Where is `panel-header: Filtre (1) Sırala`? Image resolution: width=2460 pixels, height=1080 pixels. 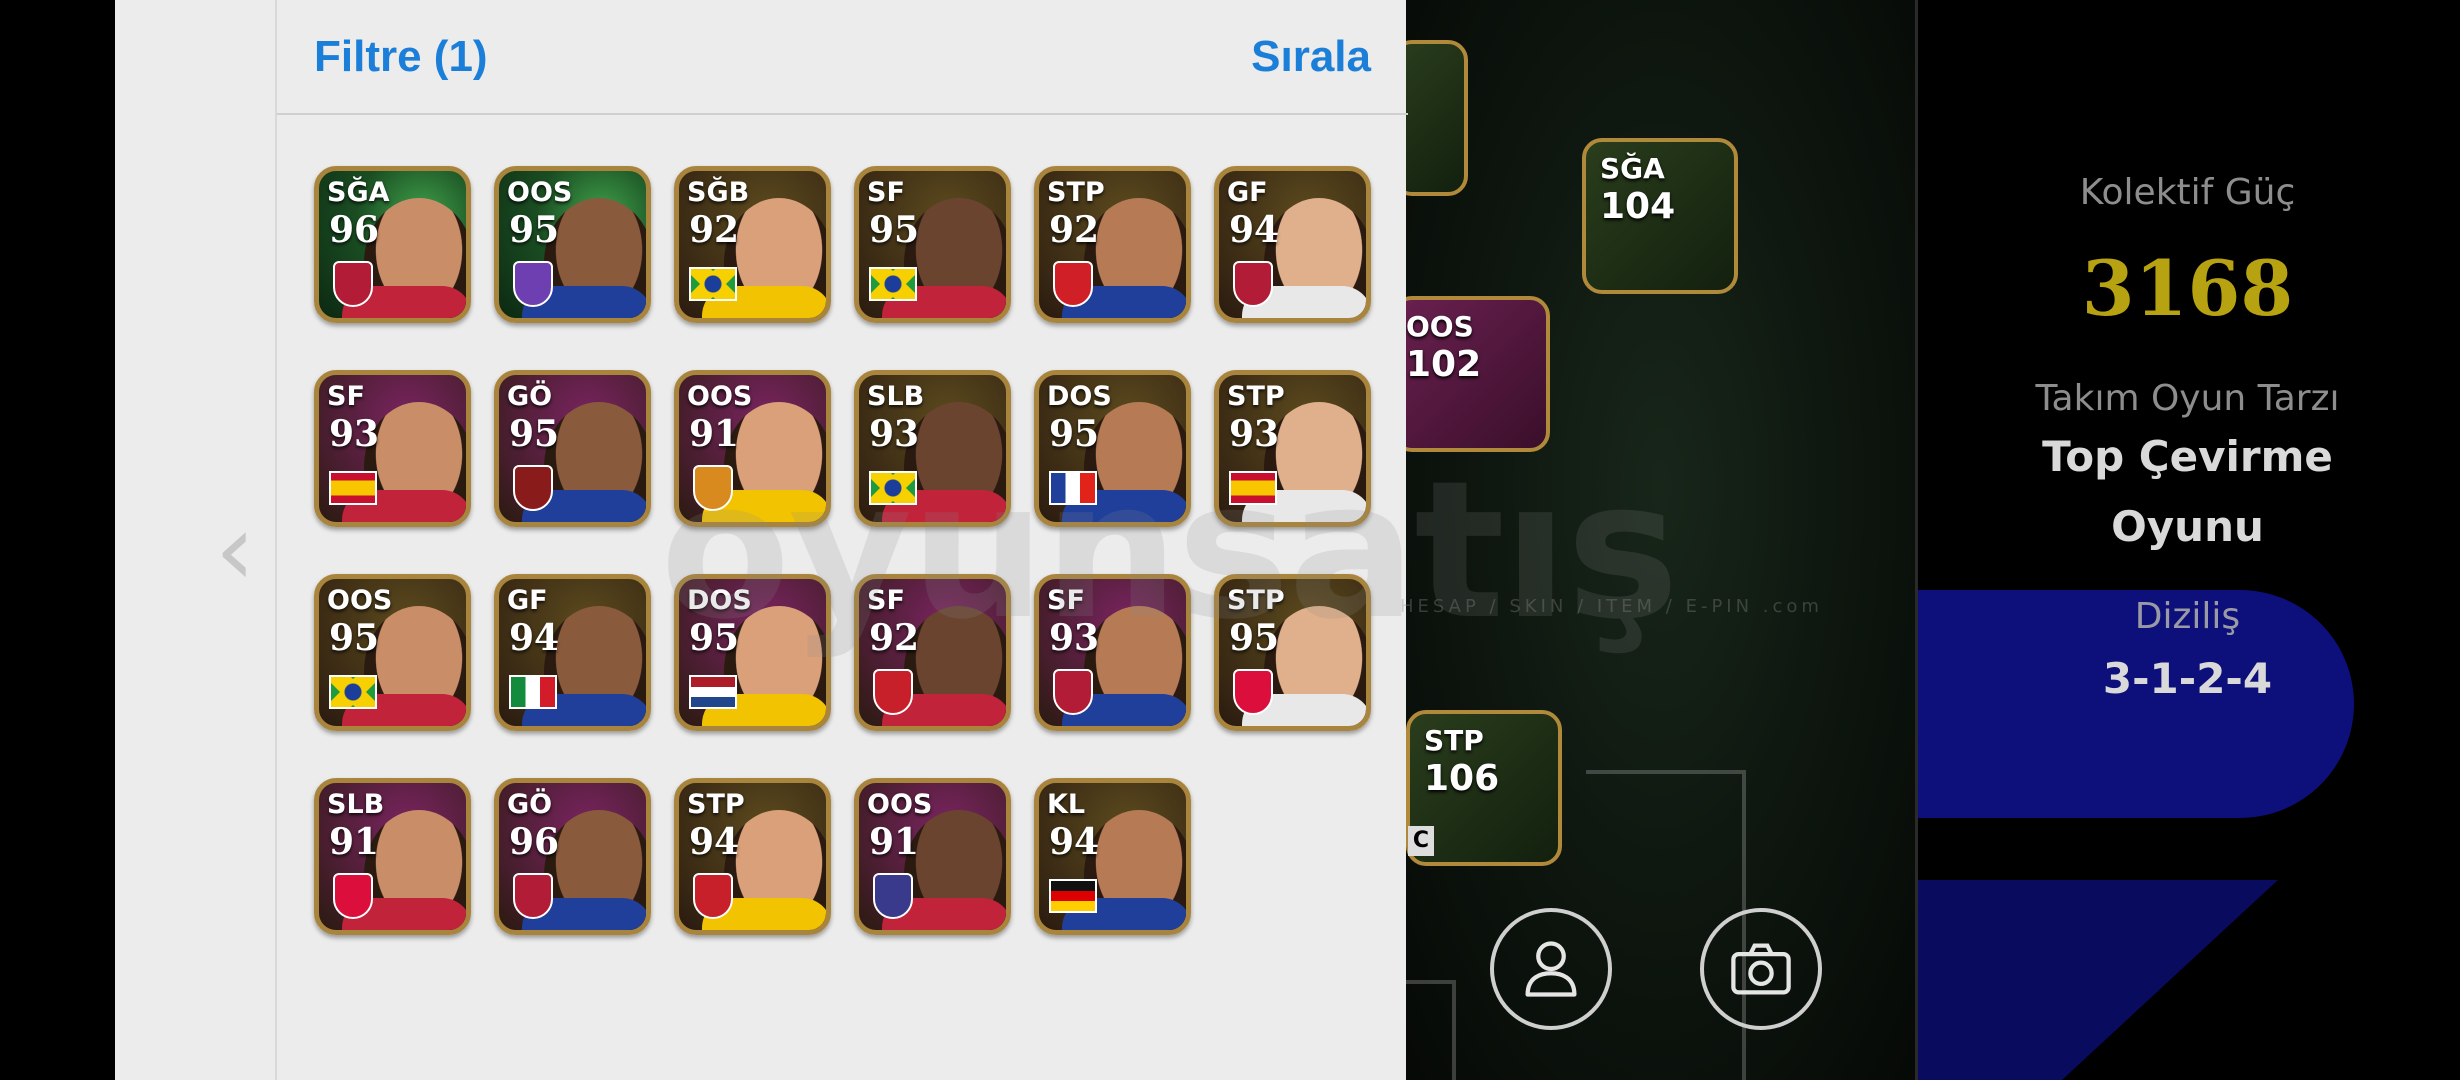 panel-header: Filtre (1) Sırala is located at coordinates (842, 57).